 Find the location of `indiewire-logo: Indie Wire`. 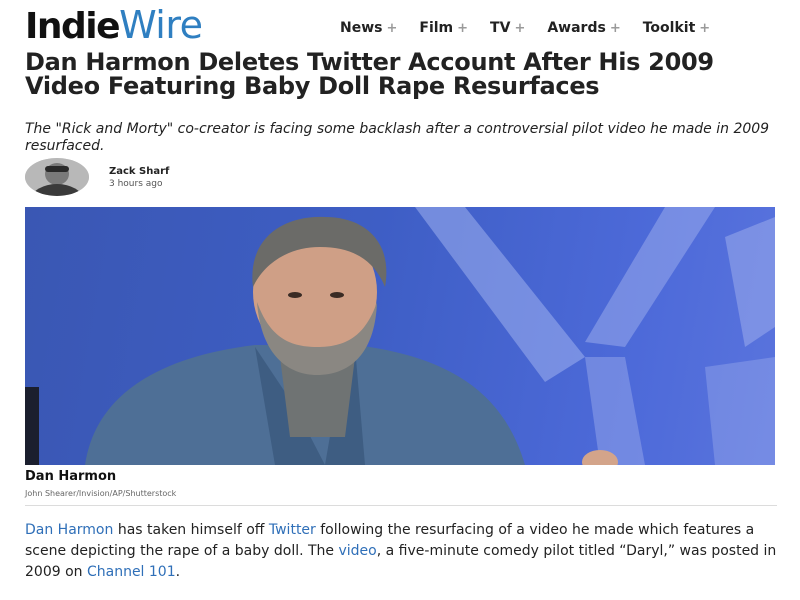

indiewire-logo: Indie Wire is located at coordinates (114, 25).